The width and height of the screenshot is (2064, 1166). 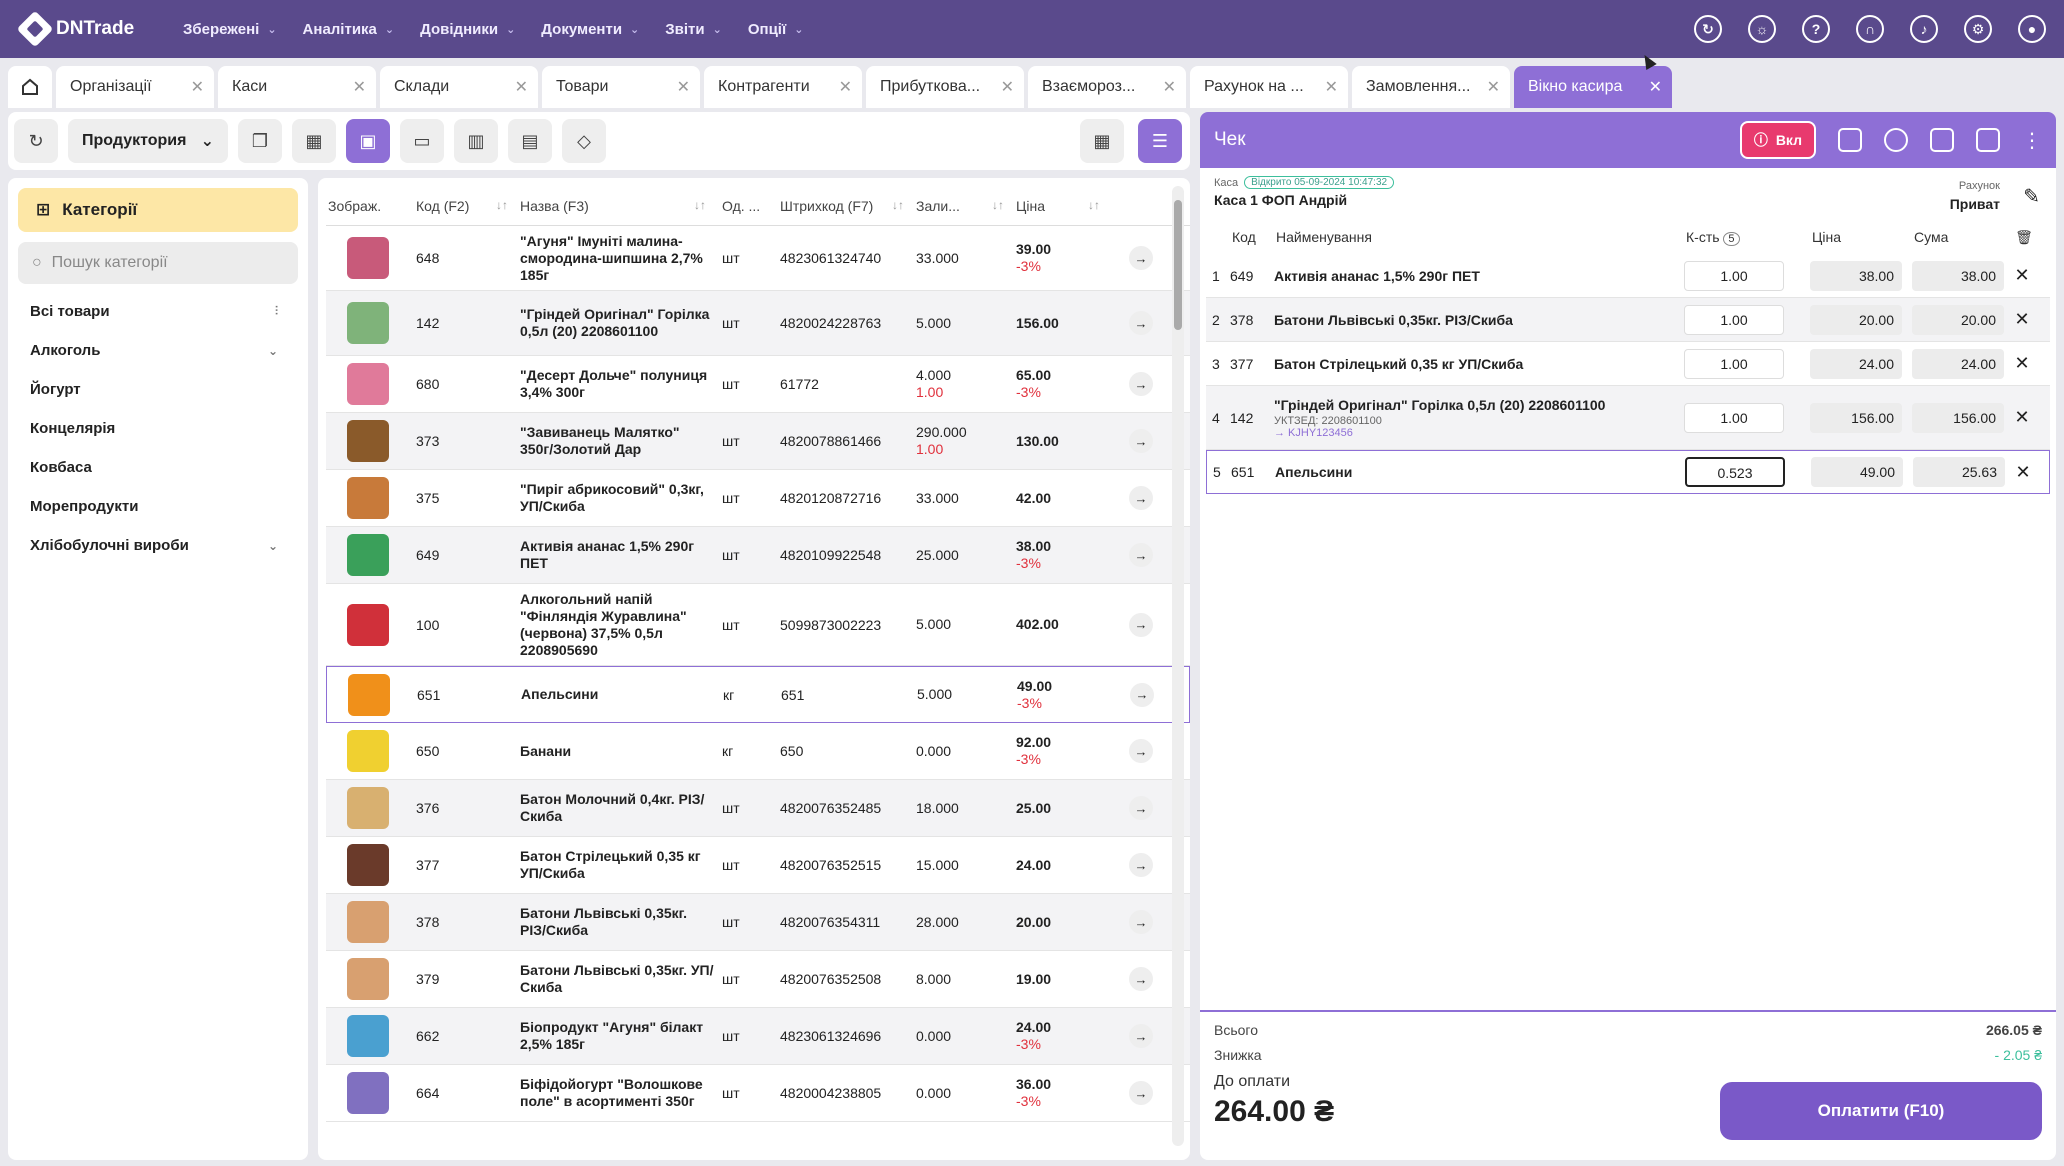 I want to click on eraser-button: ◇, so click(x=584, y=141).